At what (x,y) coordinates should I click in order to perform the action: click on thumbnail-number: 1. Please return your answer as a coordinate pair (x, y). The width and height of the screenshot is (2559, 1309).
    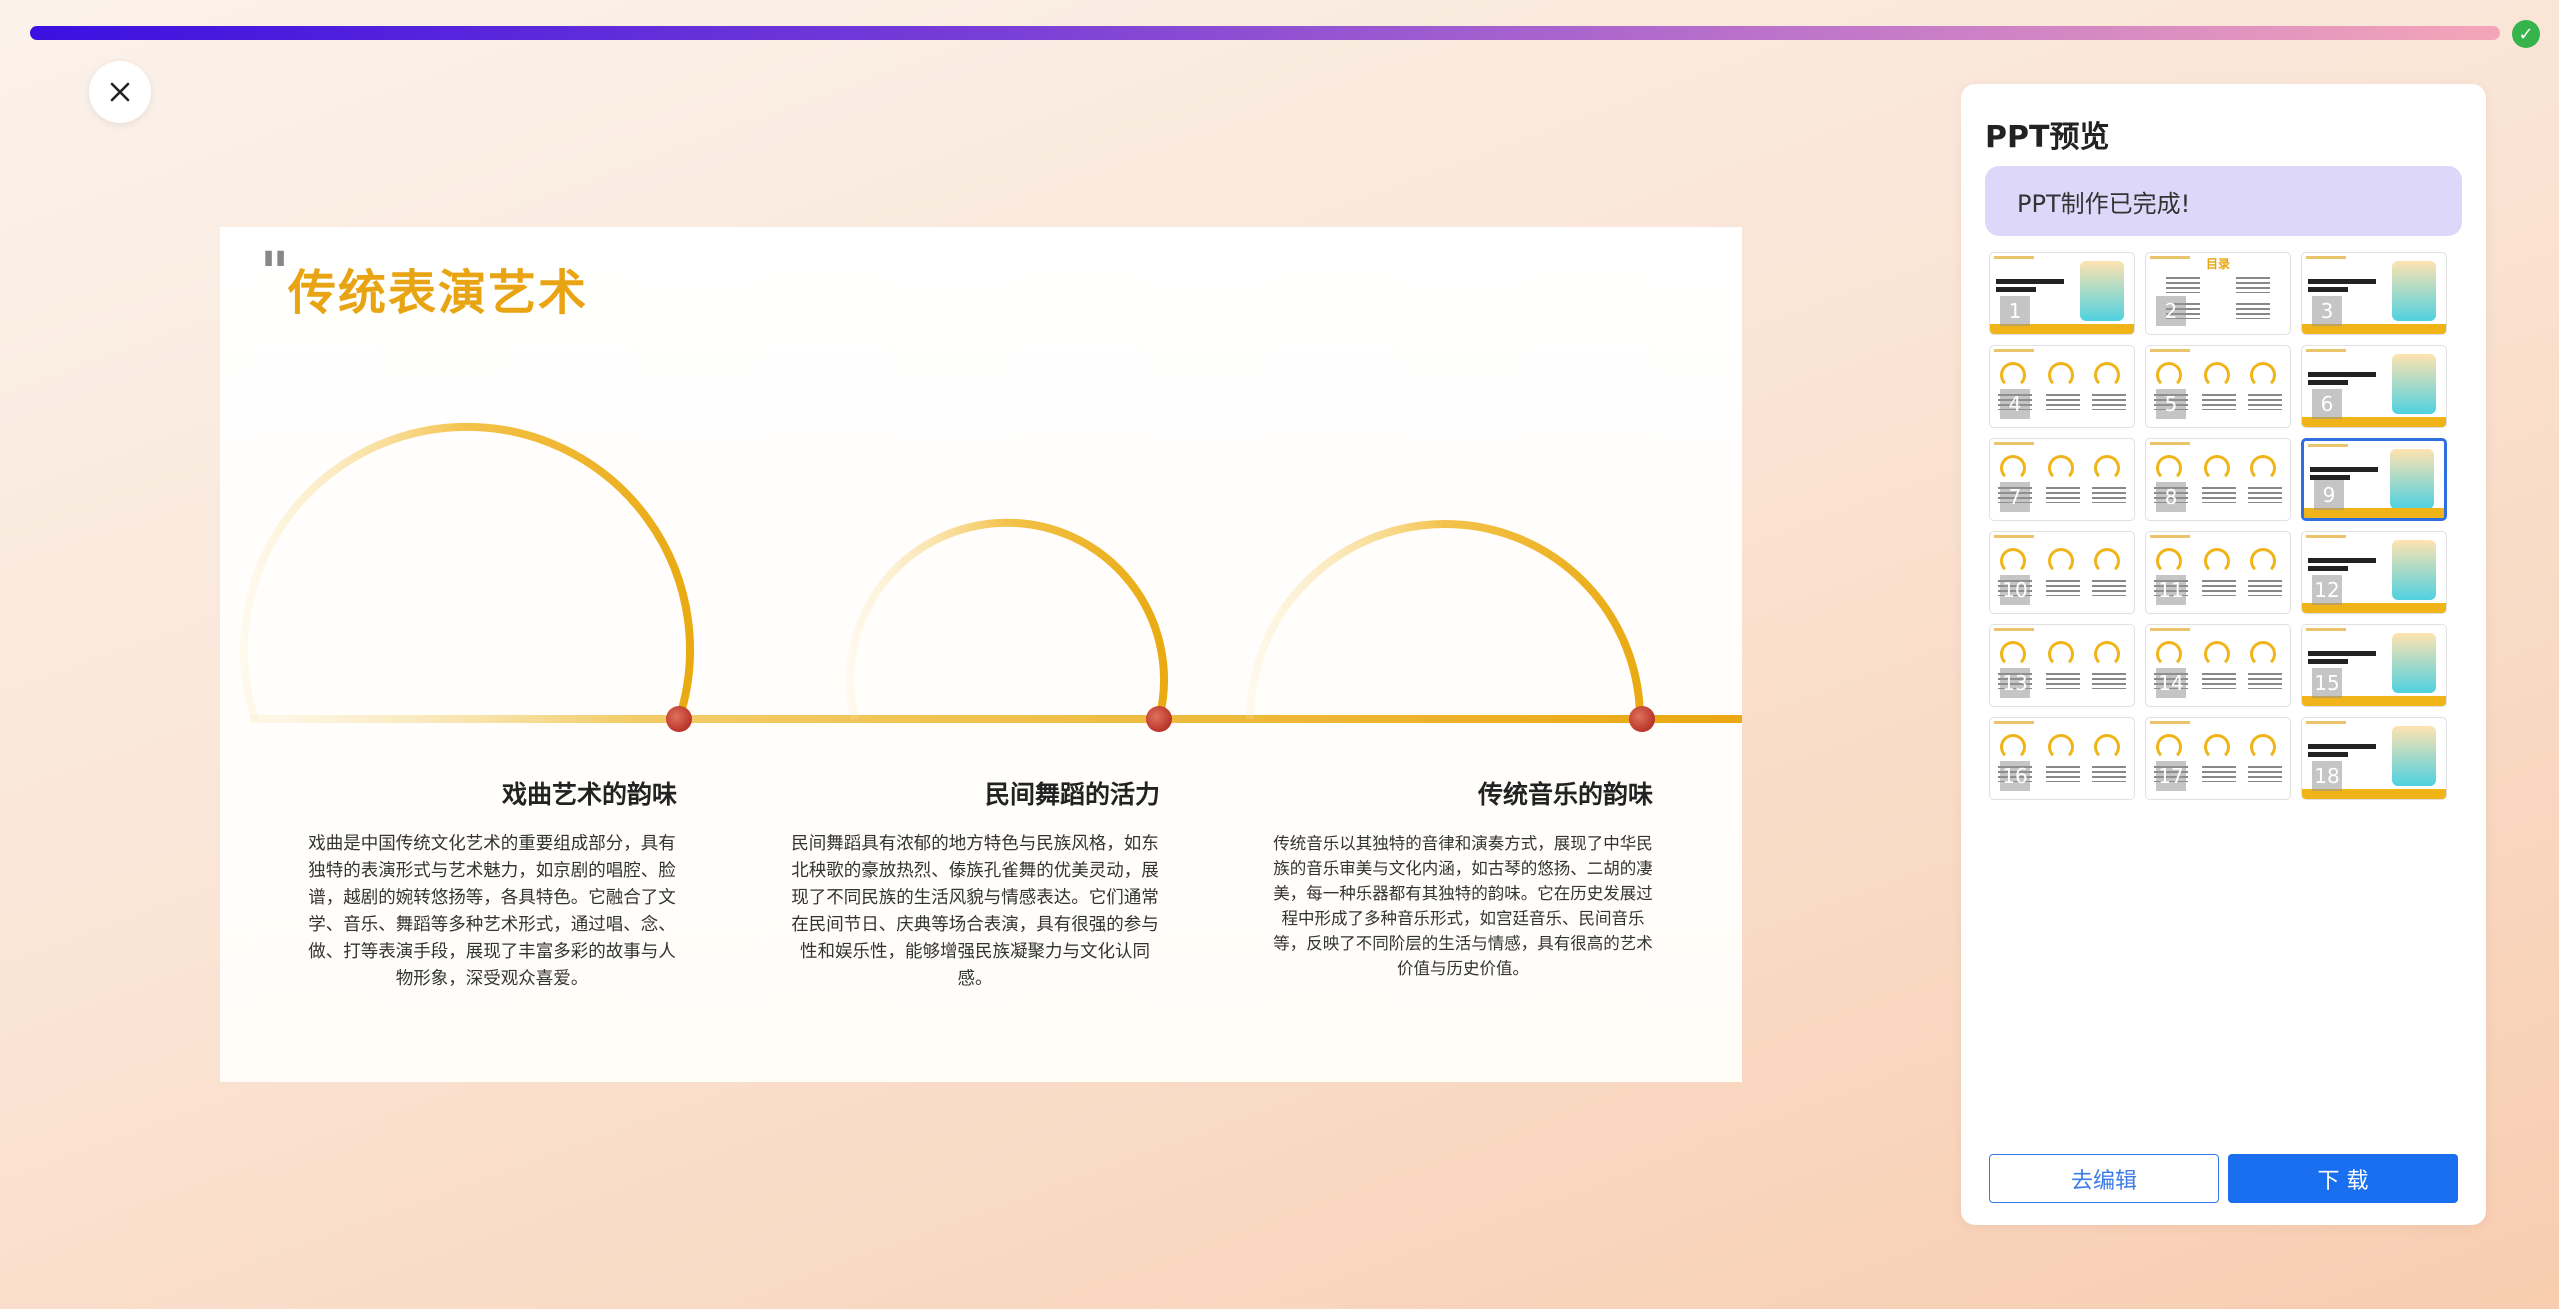
    Looking at the image, I should click on (2015, 311).